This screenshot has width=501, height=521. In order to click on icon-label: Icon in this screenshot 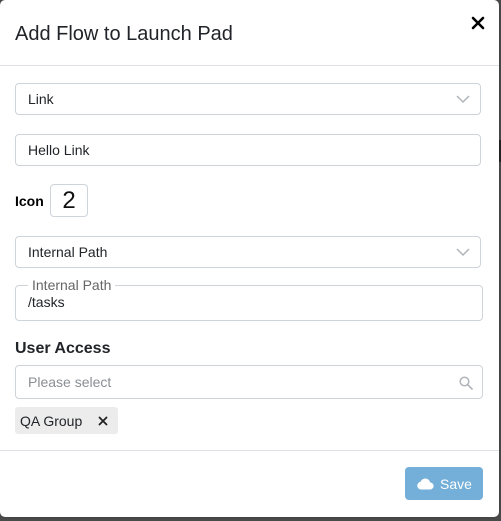, I will do `click(29, 201)`.